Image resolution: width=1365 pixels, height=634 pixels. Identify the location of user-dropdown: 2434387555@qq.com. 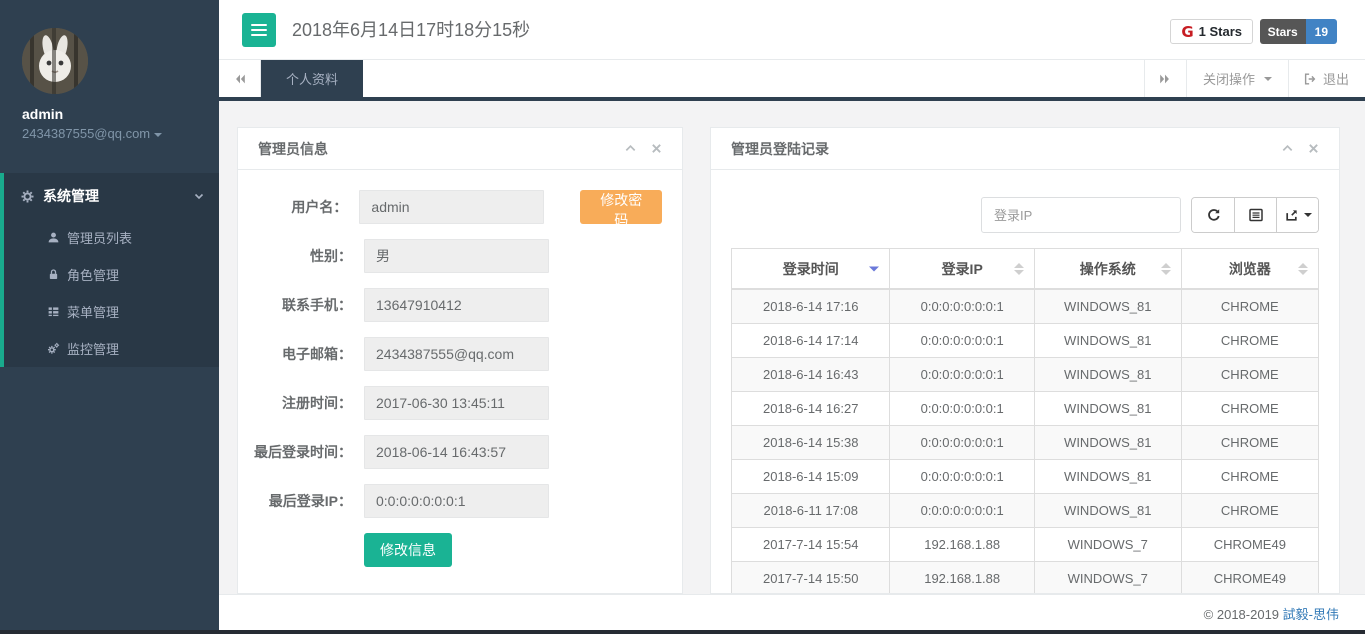
(120, 133).